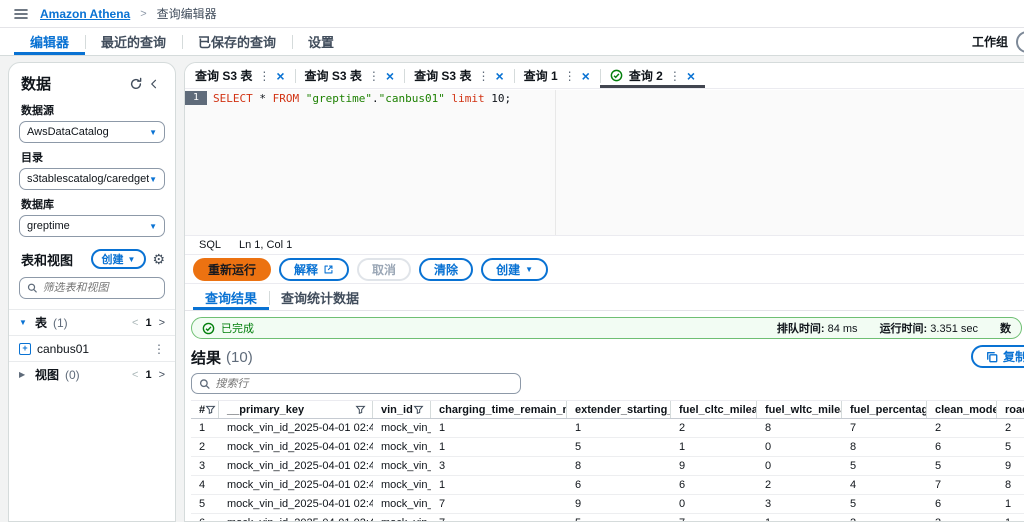  Describe the element at coordinates (92, 132) in the screenshot. I see `datasource-select: AwsDataCatalog ▼` at that location.